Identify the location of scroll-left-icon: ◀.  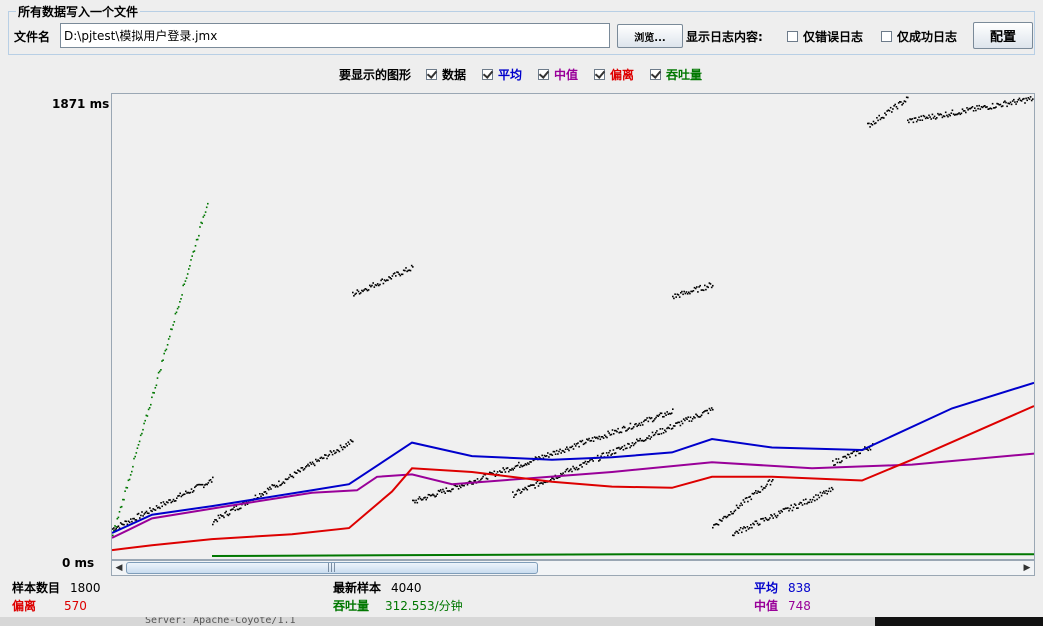
(119, 568).